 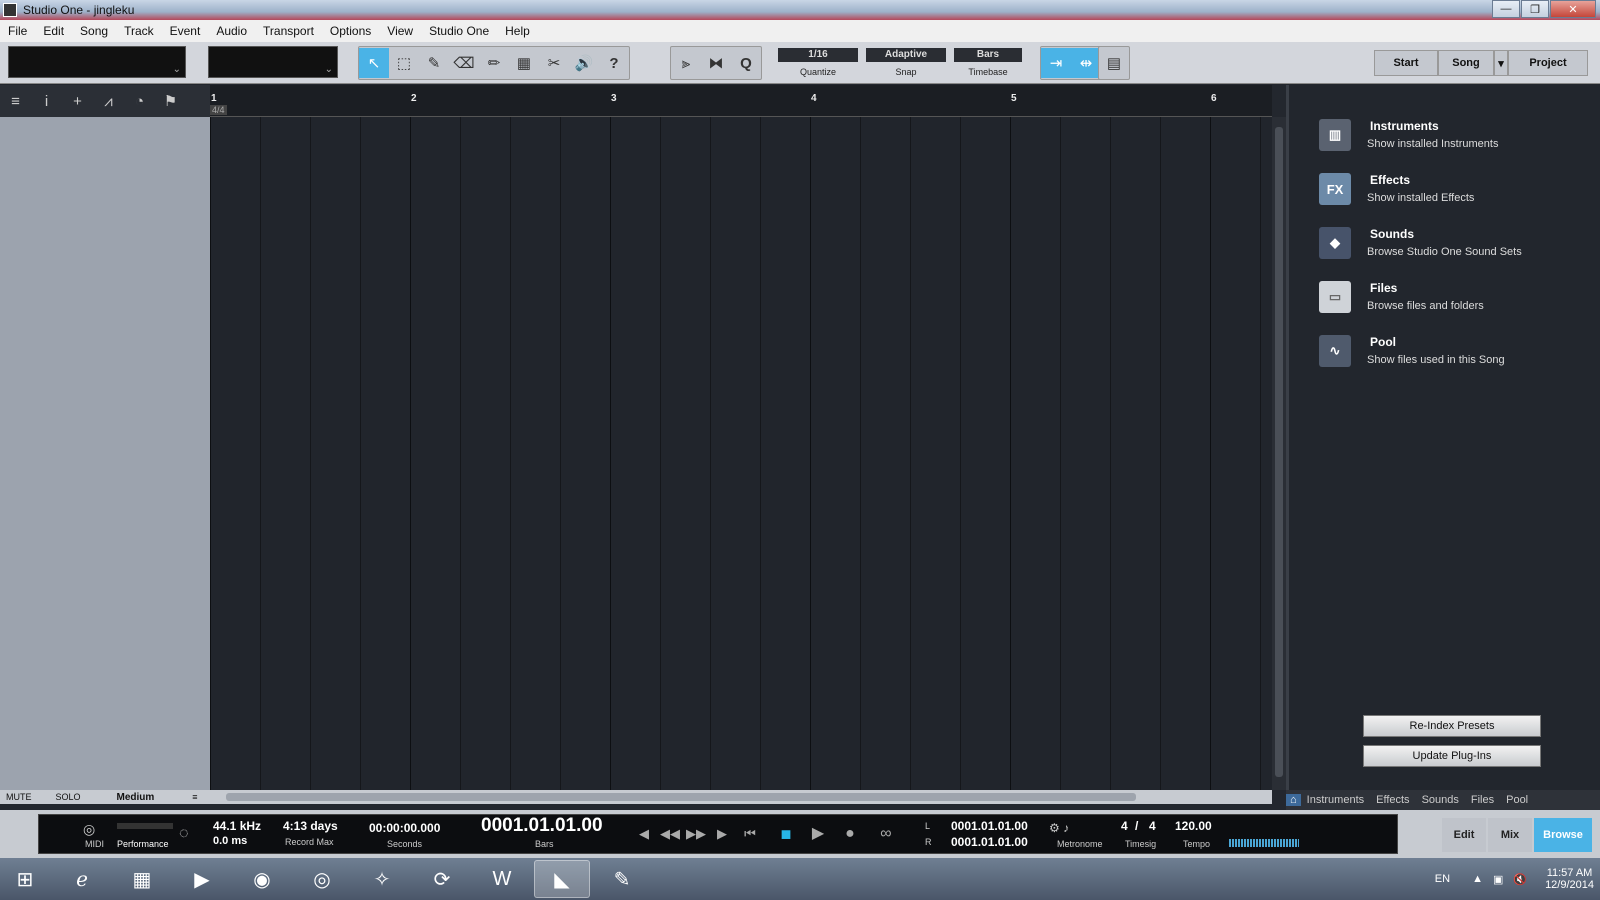 I want to click on stop-icon: ■, so click(x=786, y=834).